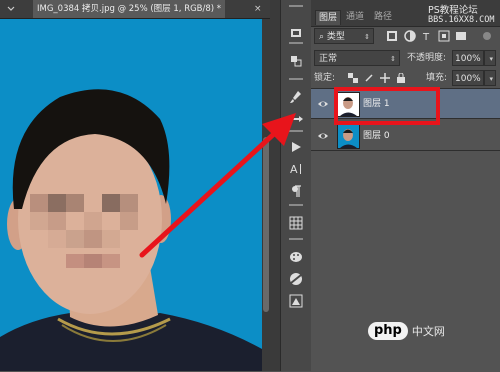  I want to click on php-logo-text: 中文网, so click(428, 331).